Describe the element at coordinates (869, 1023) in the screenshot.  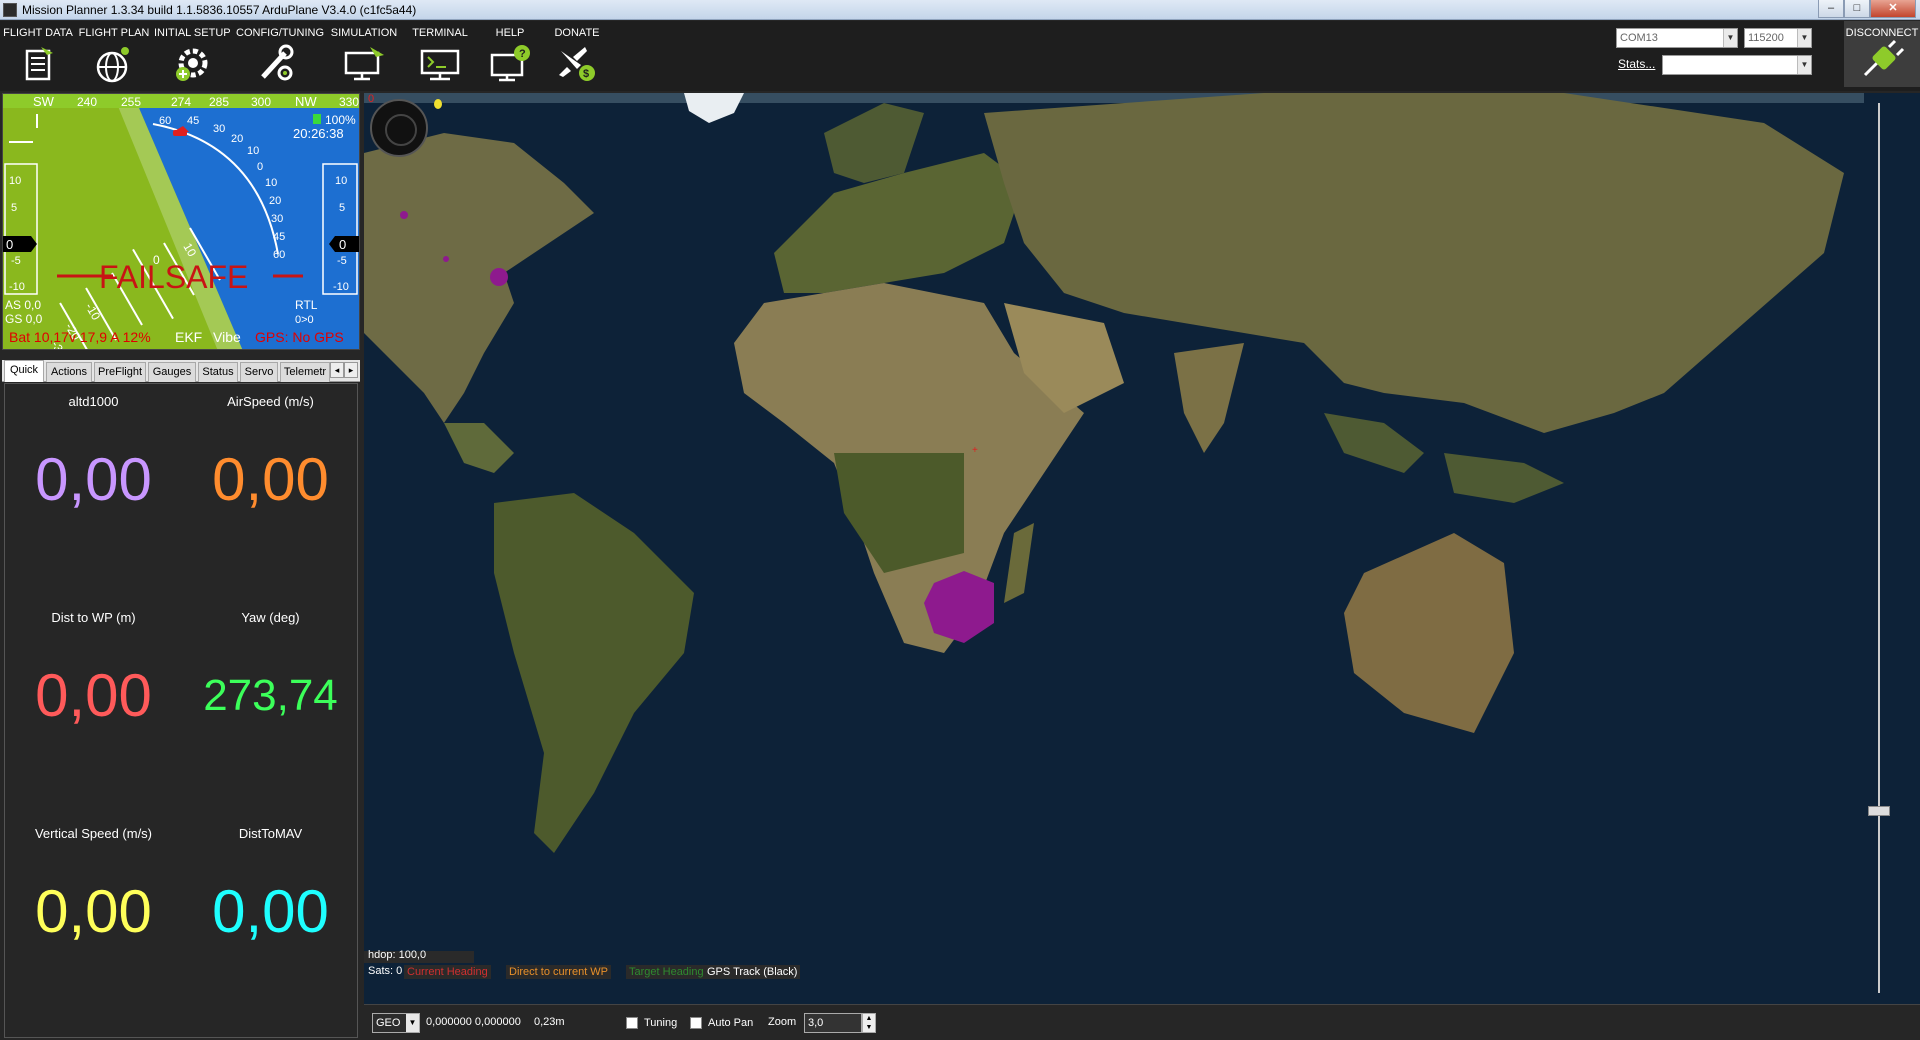
I see `zoom-spinner: ▲ ▼` at that location.